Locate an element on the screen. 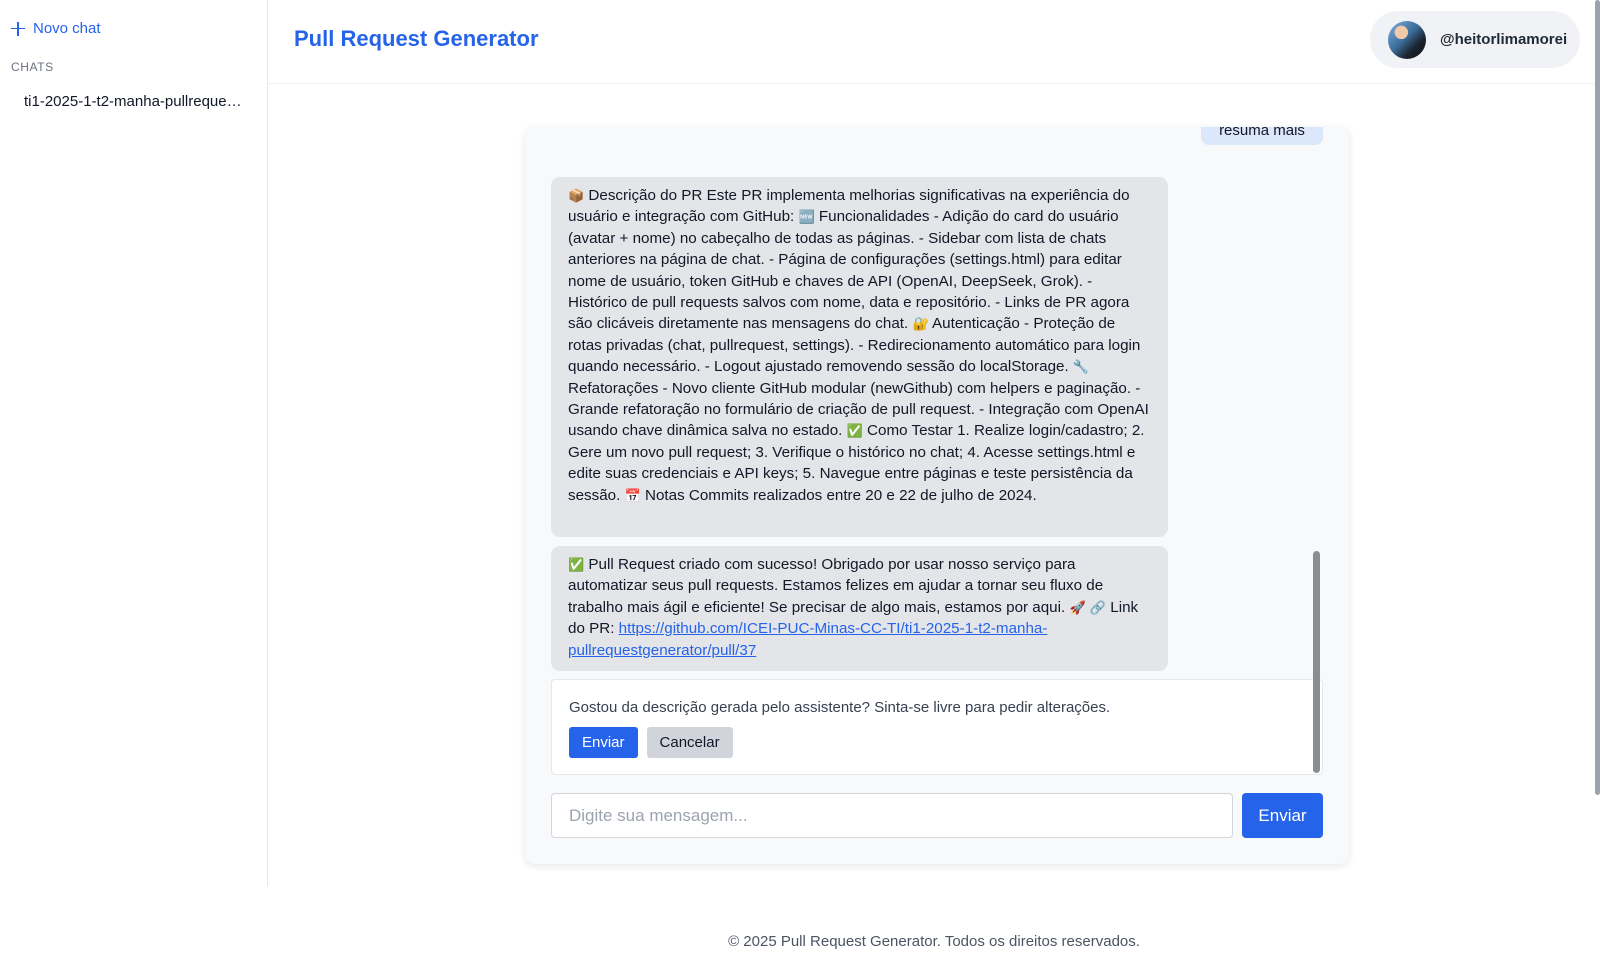 This screenshot has width=1600, height=970. message-composer: Enviar is located at coordinates (937, 815).